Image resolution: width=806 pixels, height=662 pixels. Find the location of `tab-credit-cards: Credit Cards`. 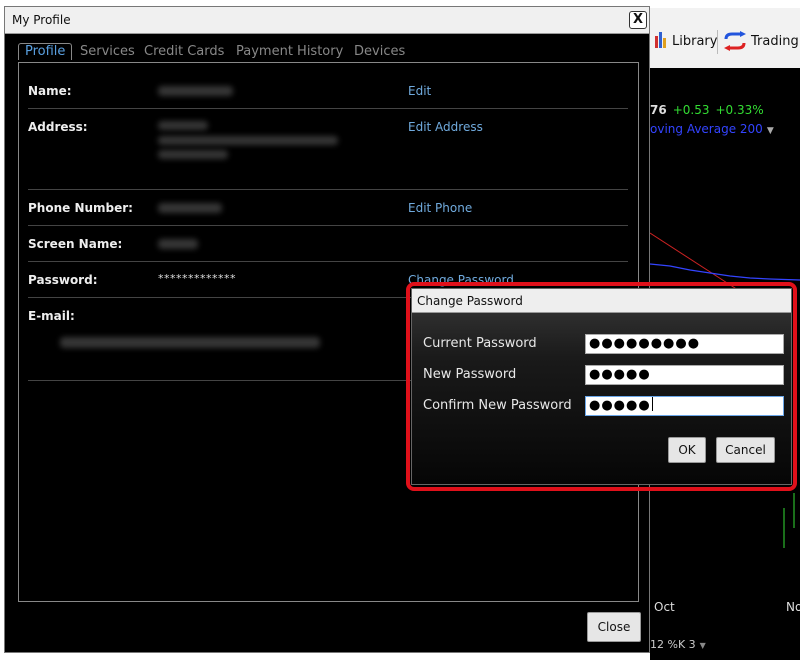

tab-credit-cards: Credit Cards is located at coordinates (184, 51).